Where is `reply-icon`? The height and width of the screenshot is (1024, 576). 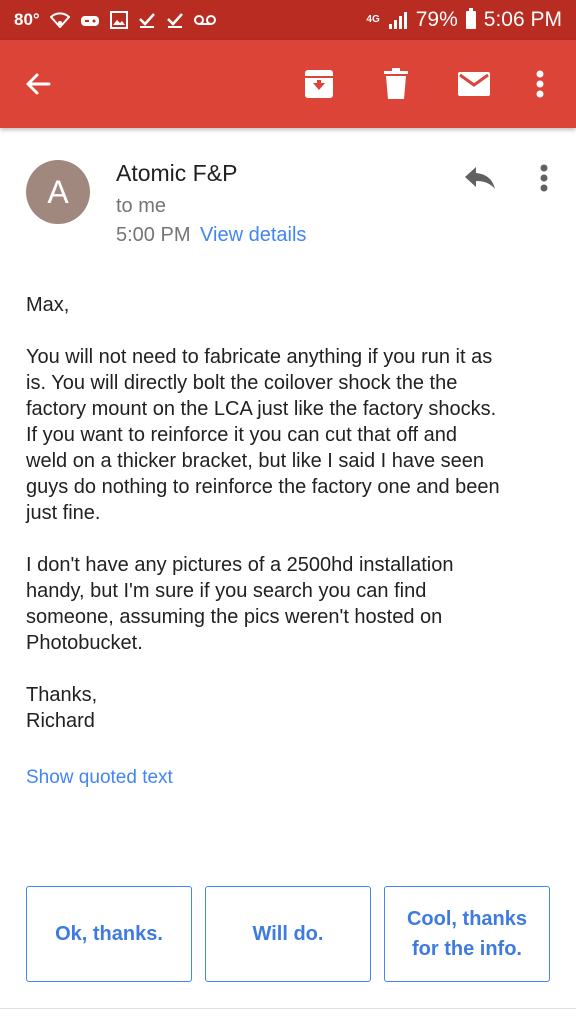 reply-icon is located at coordinates (480, 178).